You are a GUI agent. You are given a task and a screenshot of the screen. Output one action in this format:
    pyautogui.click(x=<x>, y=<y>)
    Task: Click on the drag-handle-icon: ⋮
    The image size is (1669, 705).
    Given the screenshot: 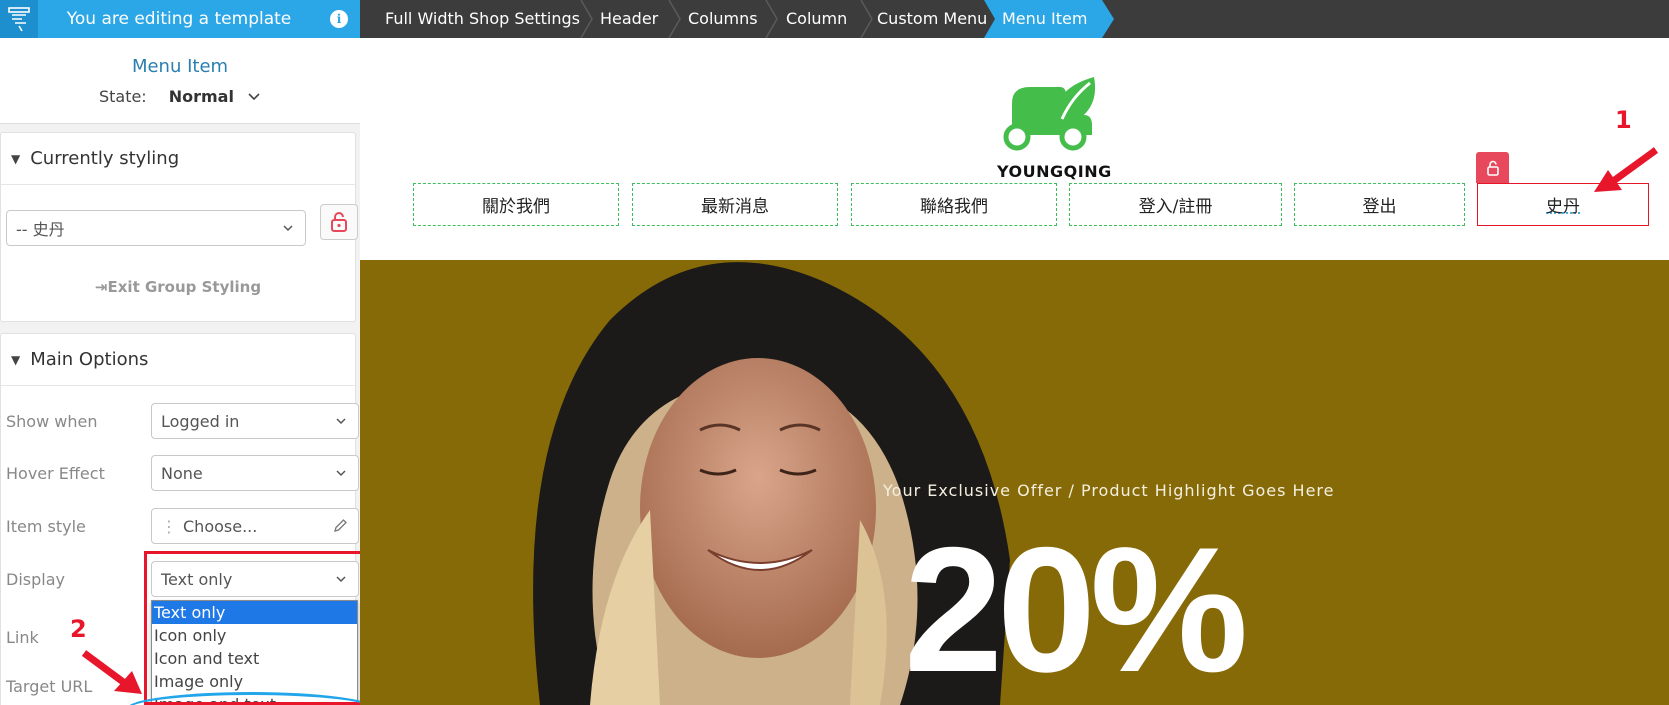 What is the action you would take?
    pyautogui.click(x=169, y=526)
    